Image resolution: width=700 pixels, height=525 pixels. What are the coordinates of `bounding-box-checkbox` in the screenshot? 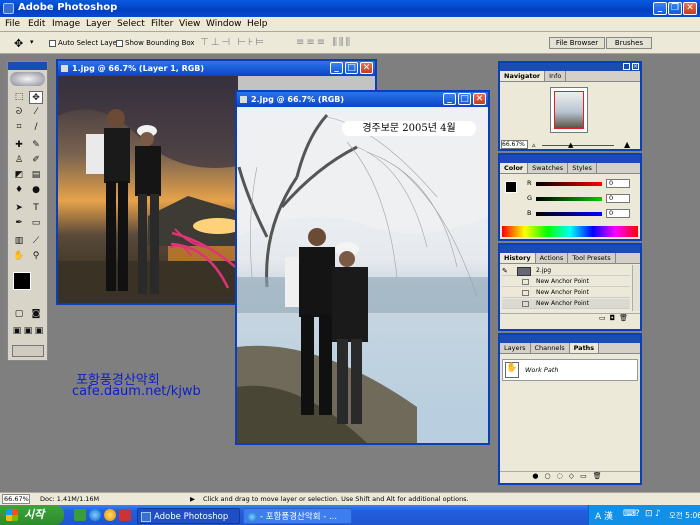 It's located at (119, 43).